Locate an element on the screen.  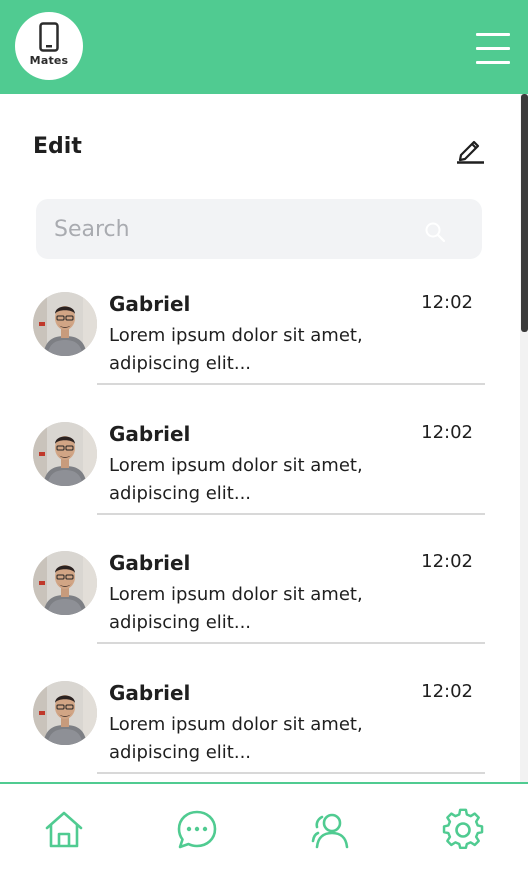
phone-icon is located at coordinates (49, 37).